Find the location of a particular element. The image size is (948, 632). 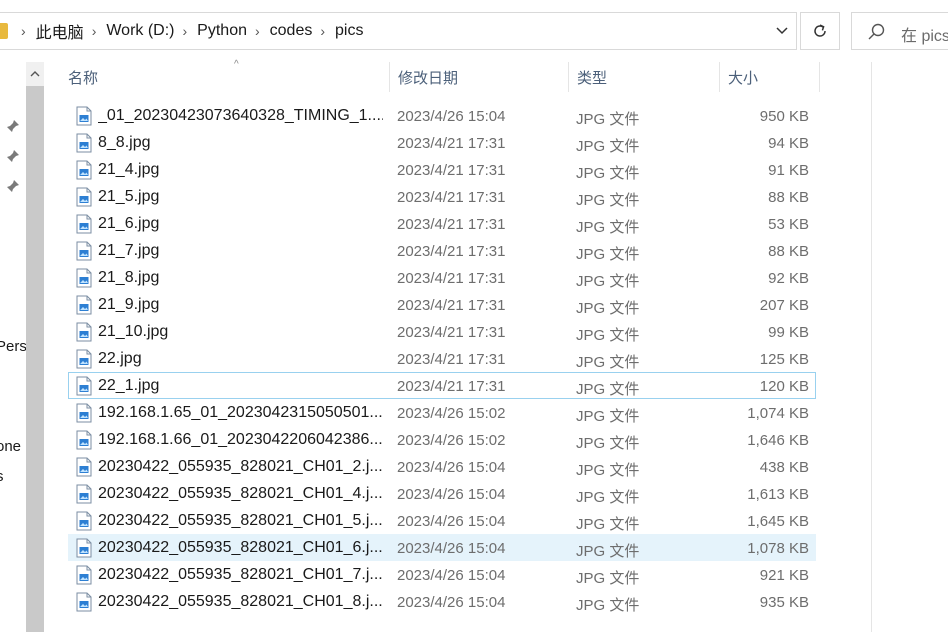

column-header-type: 类型 is located at coordinates (644, 77).